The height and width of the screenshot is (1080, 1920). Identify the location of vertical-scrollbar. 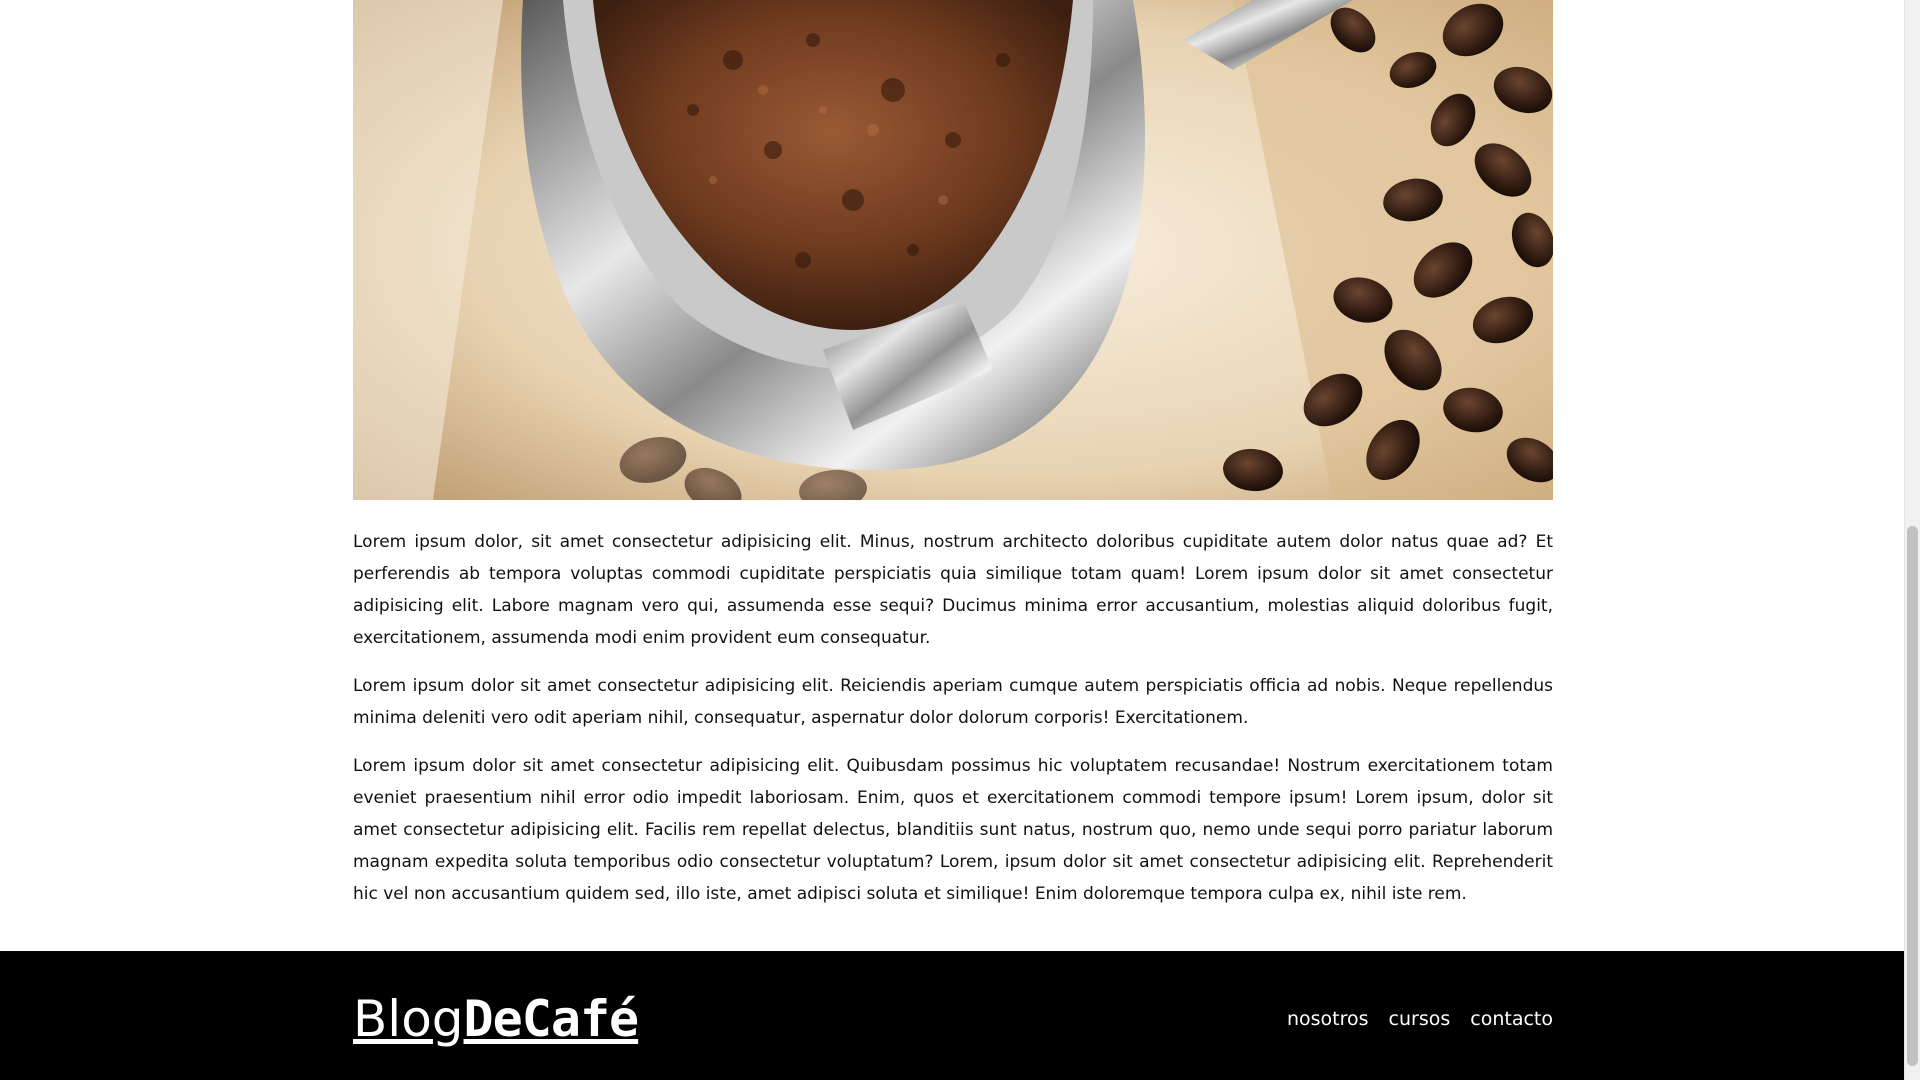
(1912, 540).